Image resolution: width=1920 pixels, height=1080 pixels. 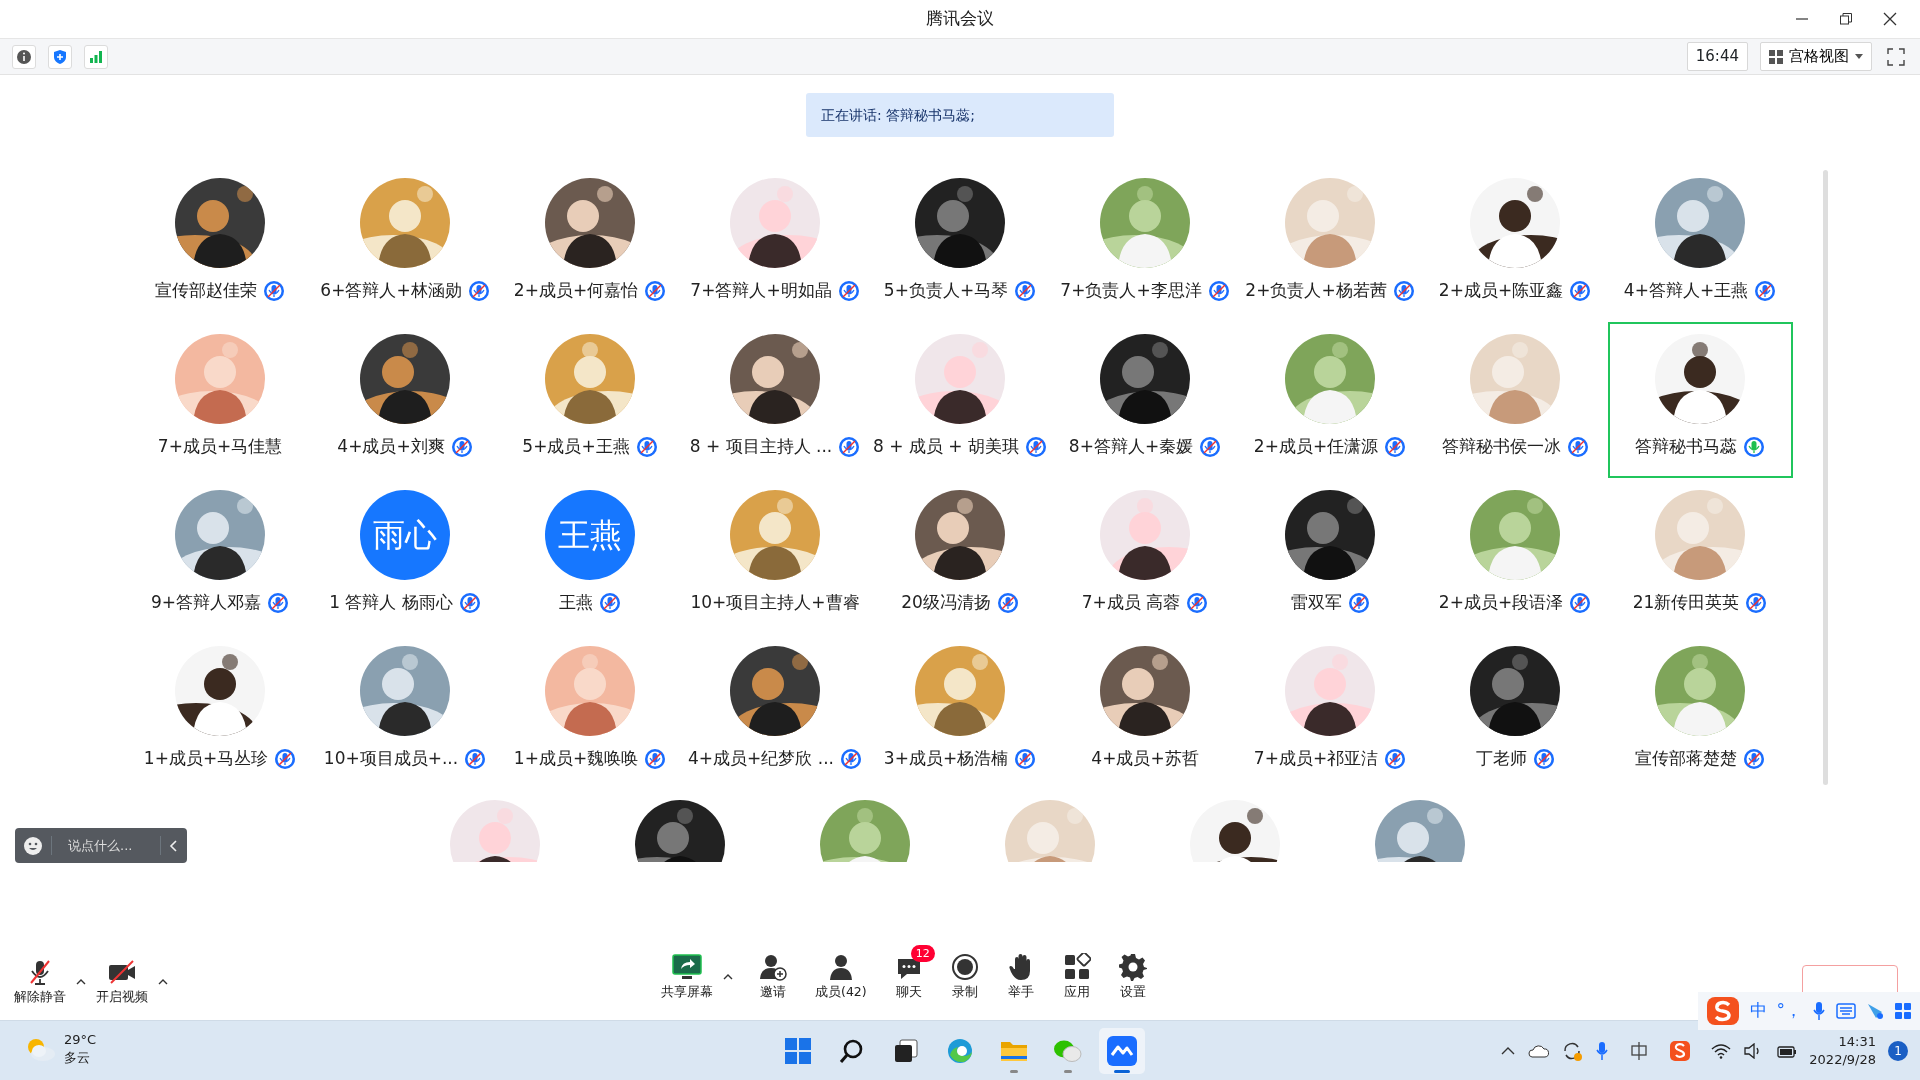 I want to click on shield-button, so click(x=60, y=56).